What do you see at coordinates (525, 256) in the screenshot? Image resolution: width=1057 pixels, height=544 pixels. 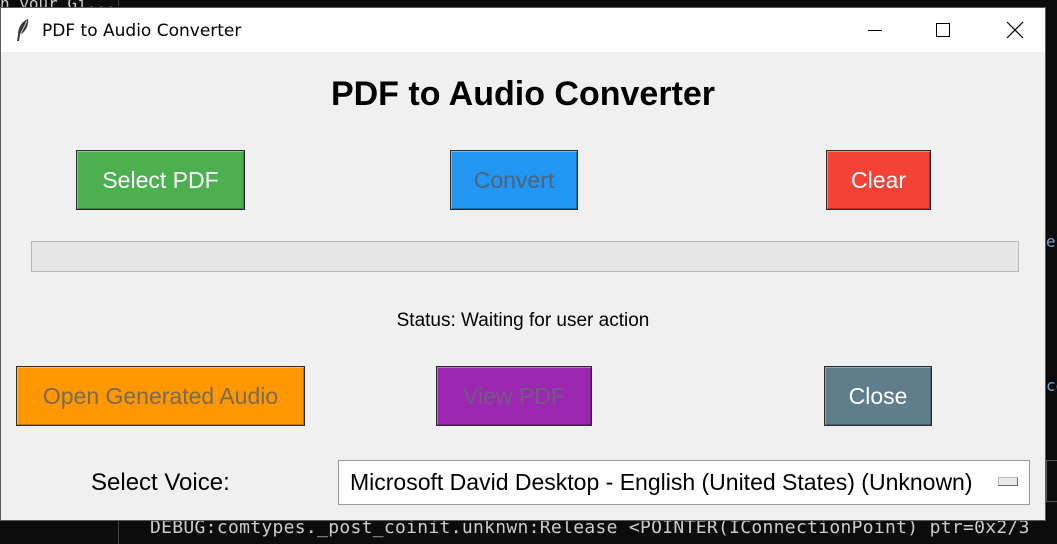 I see `progress-bar` at bounding box center [525, 256].